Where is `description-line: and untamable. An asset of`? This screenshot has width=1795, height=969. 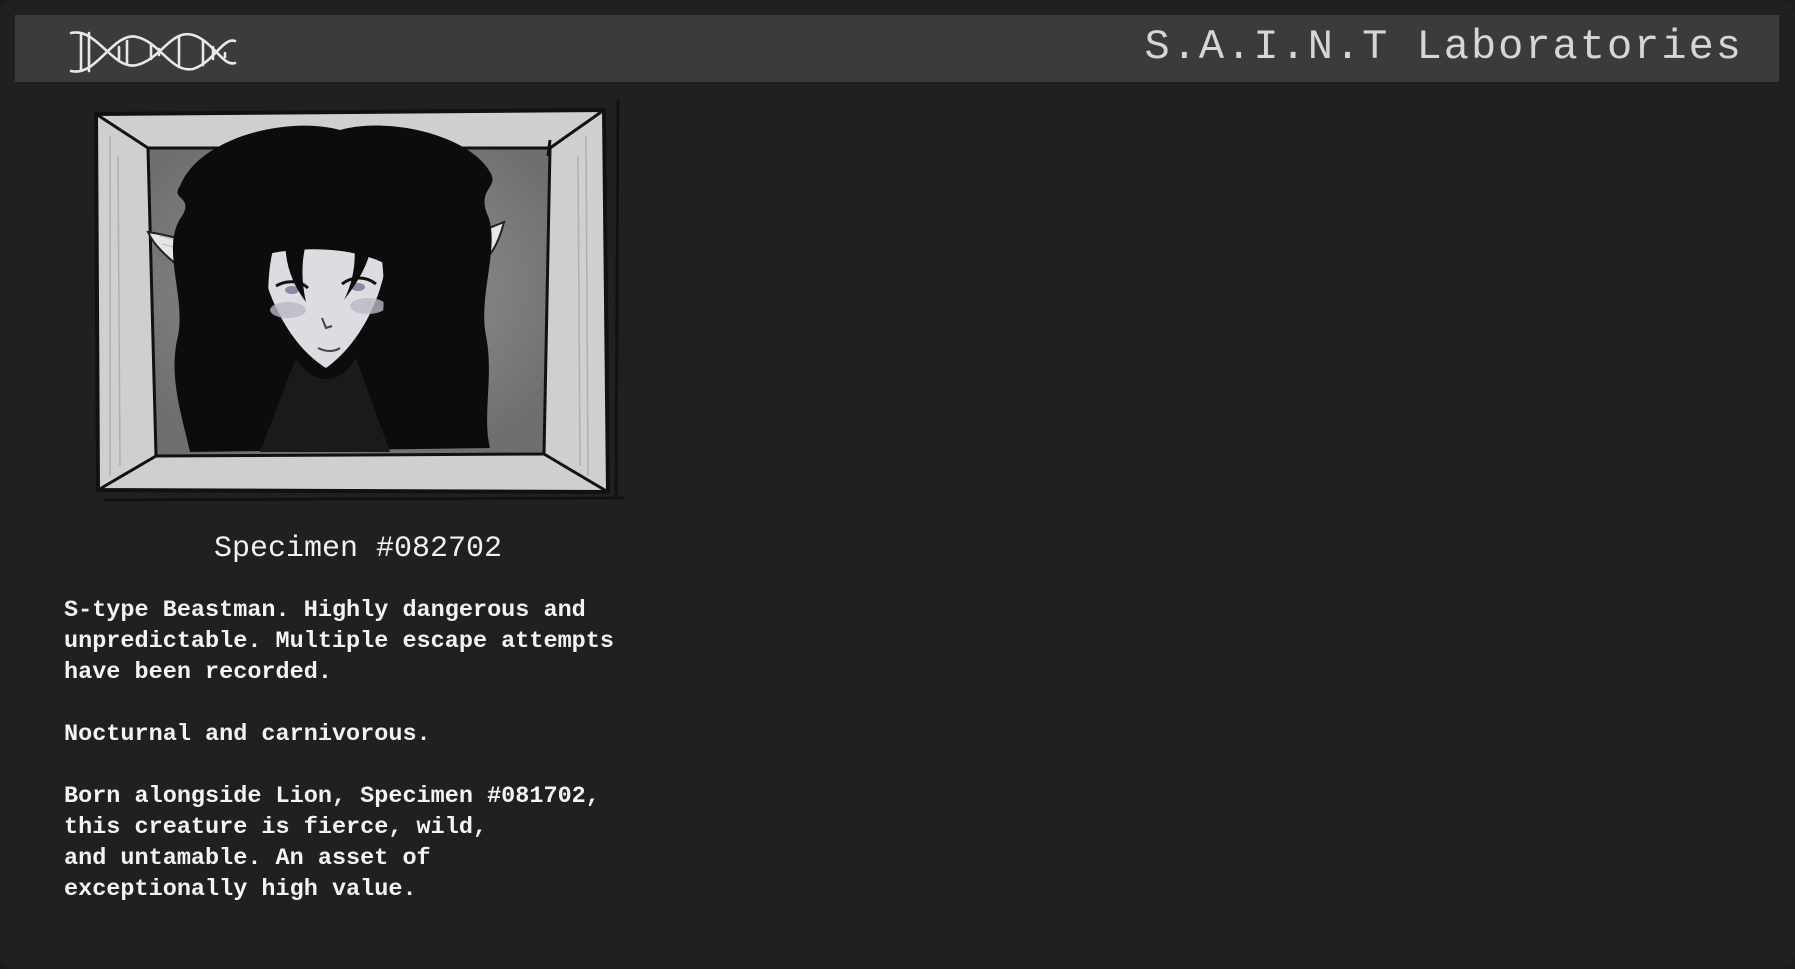
description-line: and untamable. An asset of is located at coordinates (247, 858).